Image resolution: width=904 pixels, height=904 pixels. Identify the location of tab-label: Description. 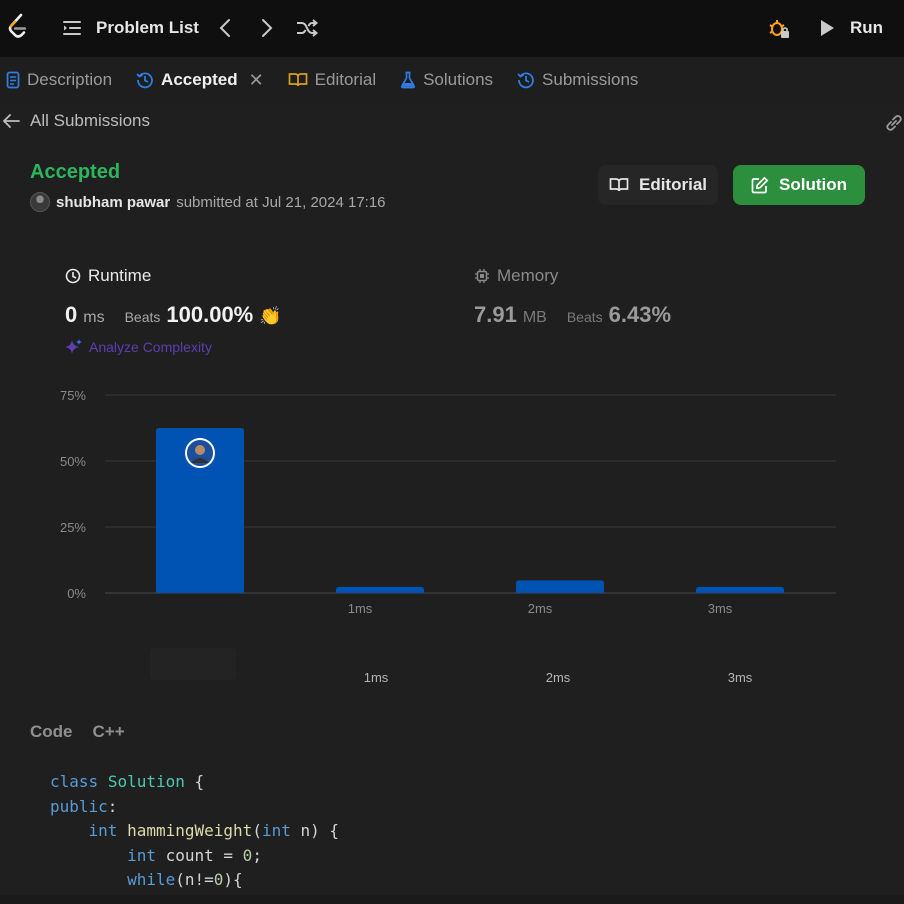
(70, 79).